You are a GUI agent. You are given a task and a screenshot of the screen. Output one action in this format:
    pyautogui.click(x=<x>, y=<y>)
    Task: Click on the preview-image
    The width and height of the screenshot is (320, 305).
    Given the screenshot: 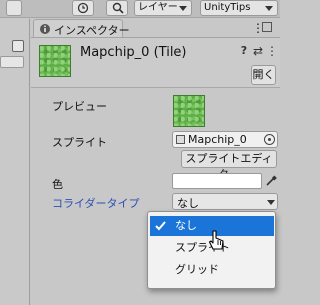 What is the action you would take?
    pyautogui.click(x=189, y=111)
    